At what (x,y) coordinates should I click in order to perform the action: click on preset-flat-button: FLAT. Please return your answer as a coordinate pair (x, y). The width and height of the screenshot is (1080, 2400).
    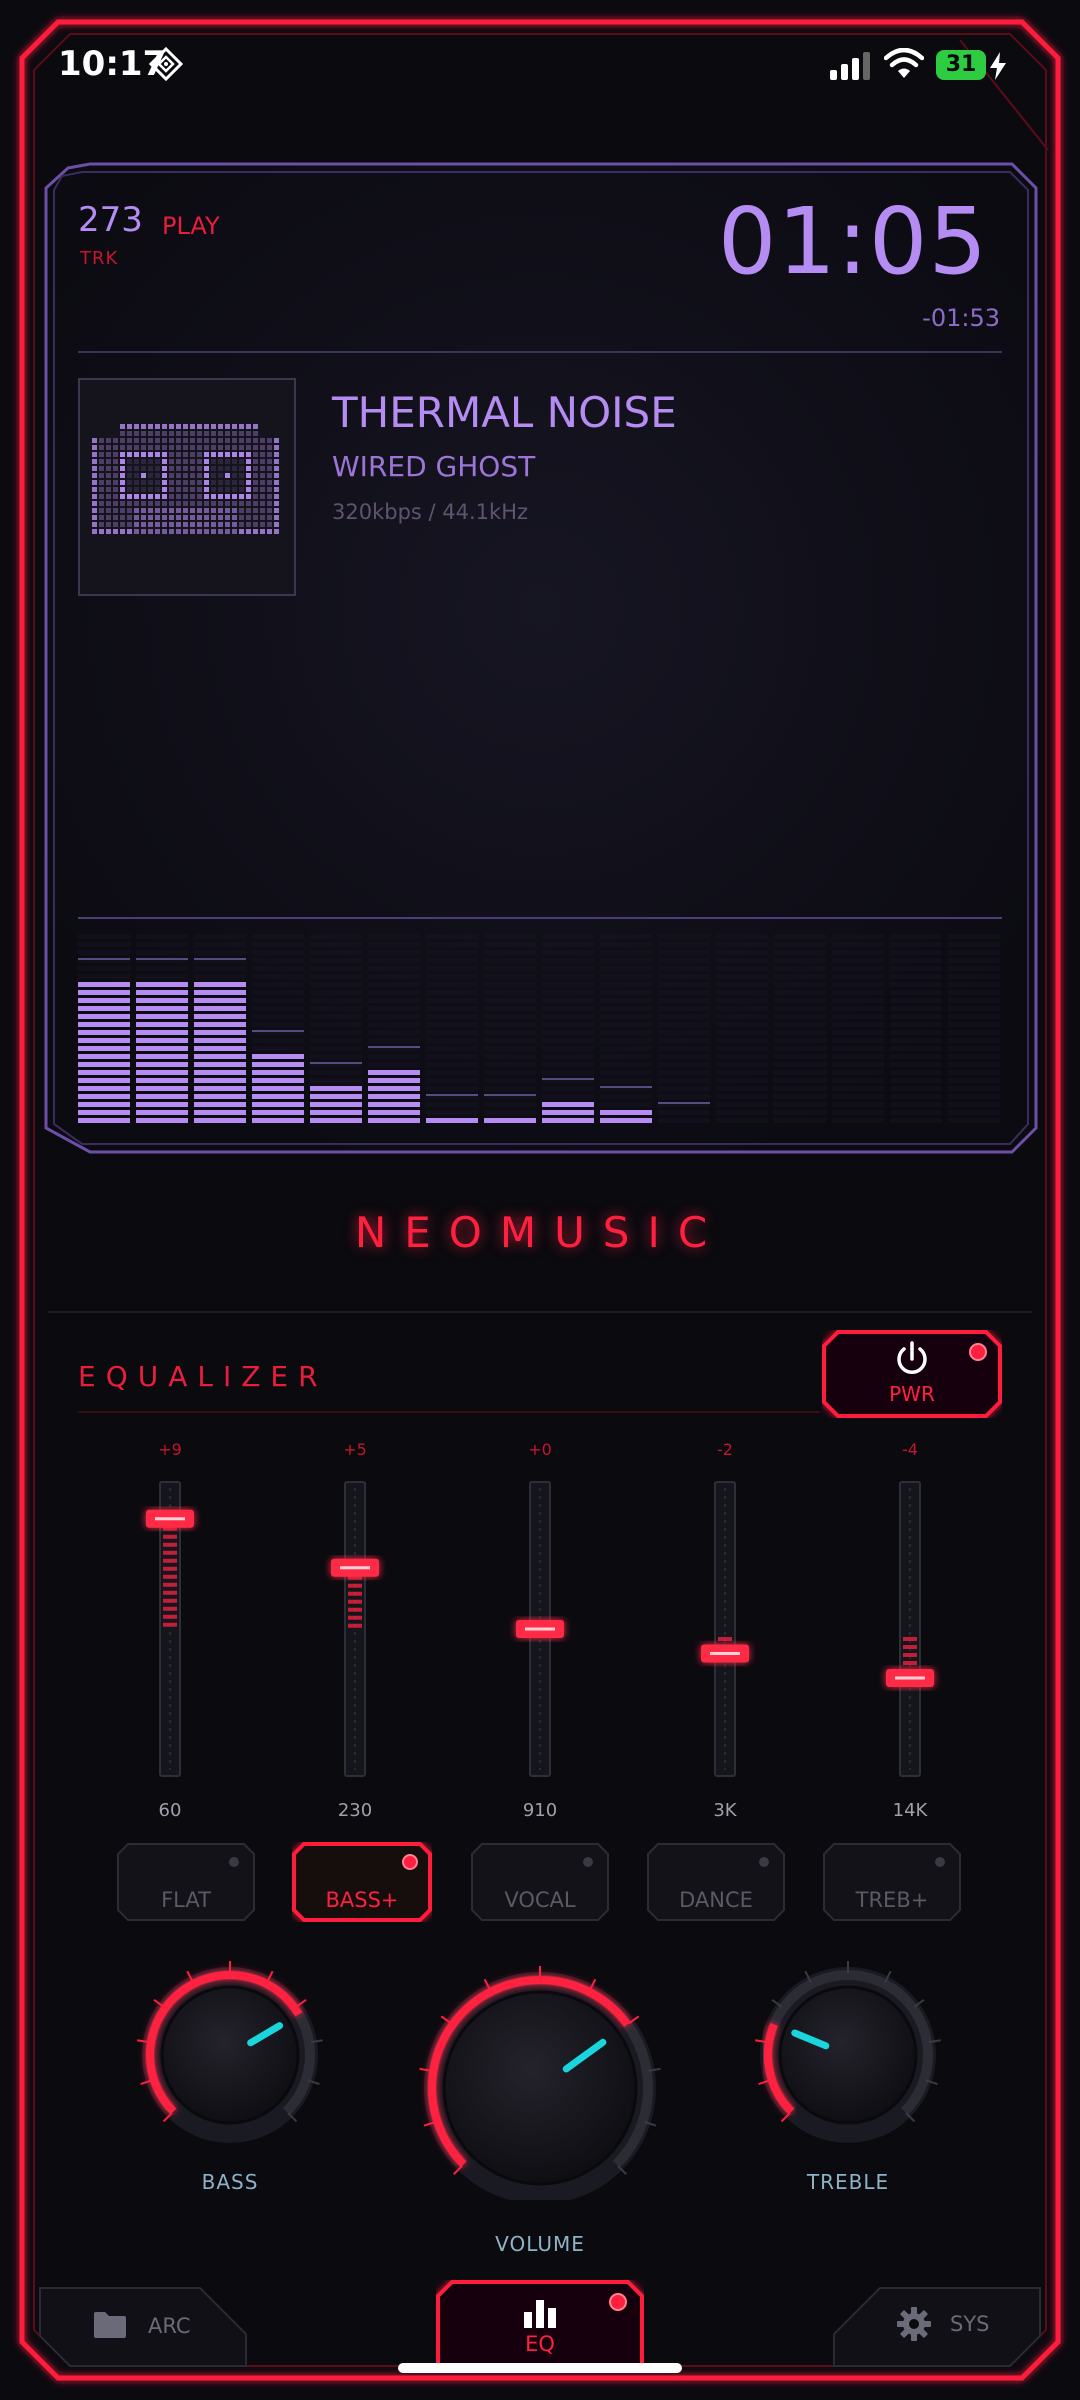
    Looking at the image, I should click on (186, 1882).